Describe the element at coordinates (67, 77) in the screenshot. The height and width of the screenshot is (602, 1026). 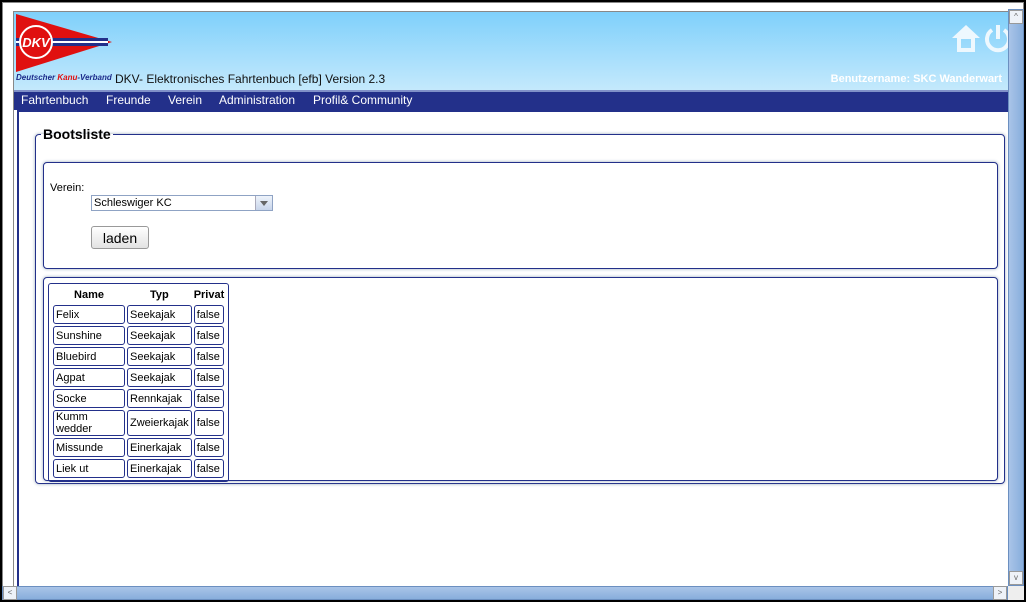
I see `logo-text-part: Kanu` at that location.